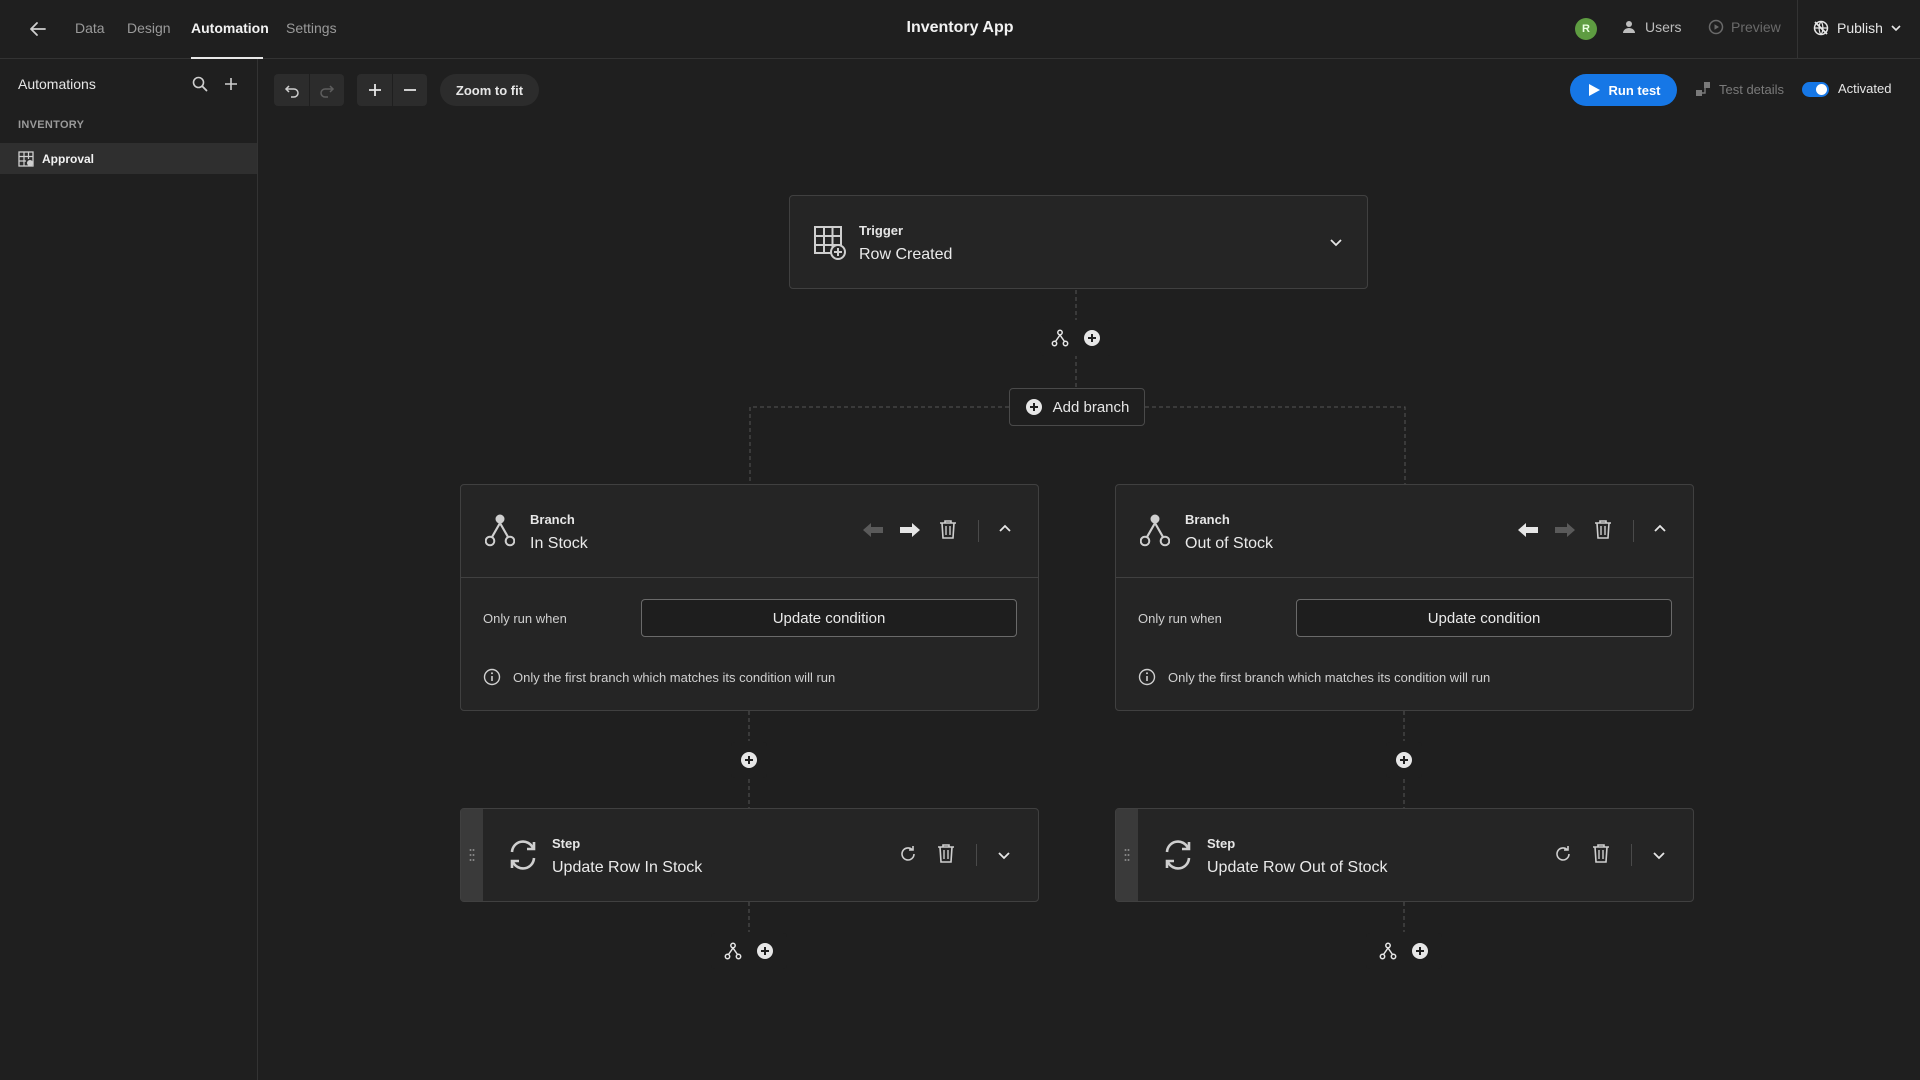 This screenshot has height=1080, width=1920. What do you see at coordinates (881, 230) in the screenshot?
I see `trigger-title: Trigger` at bounding box center [881, 230].